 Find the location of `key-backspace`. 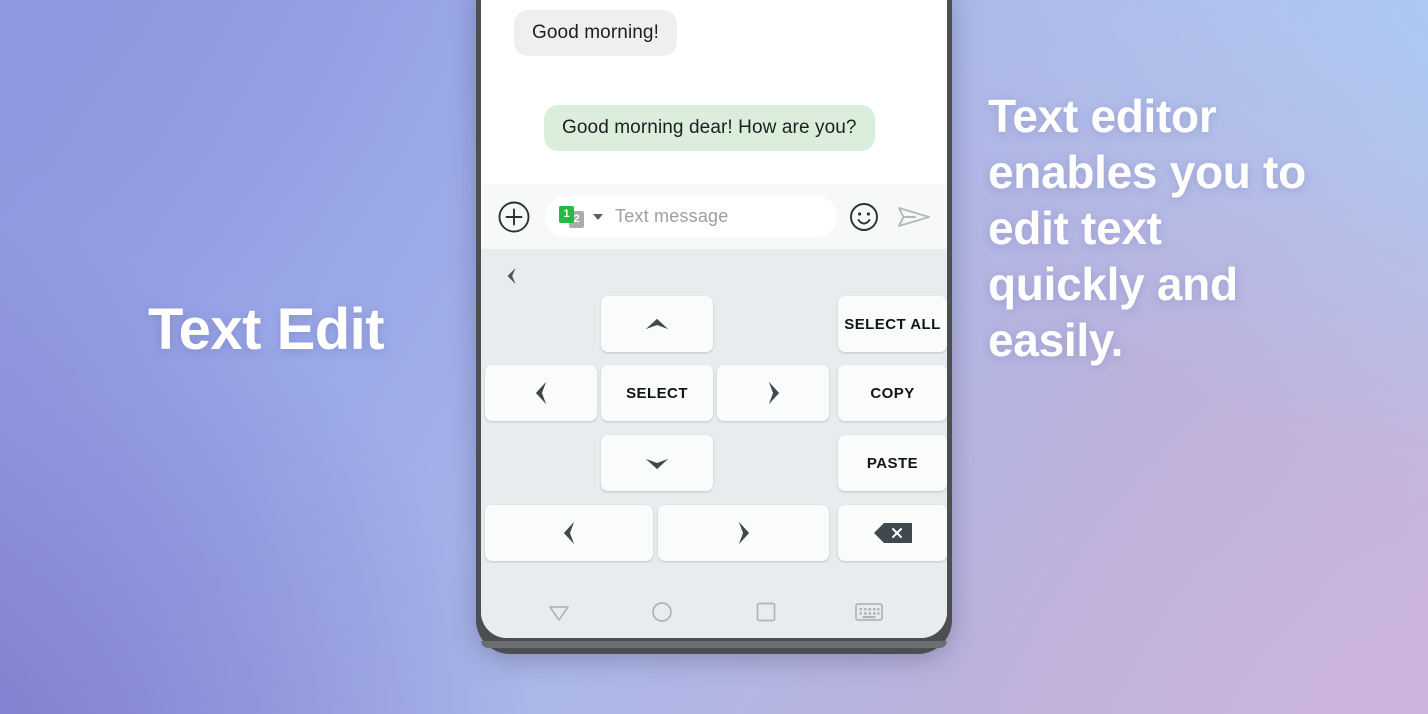

key-backspace is located at coordinates (892, 533).